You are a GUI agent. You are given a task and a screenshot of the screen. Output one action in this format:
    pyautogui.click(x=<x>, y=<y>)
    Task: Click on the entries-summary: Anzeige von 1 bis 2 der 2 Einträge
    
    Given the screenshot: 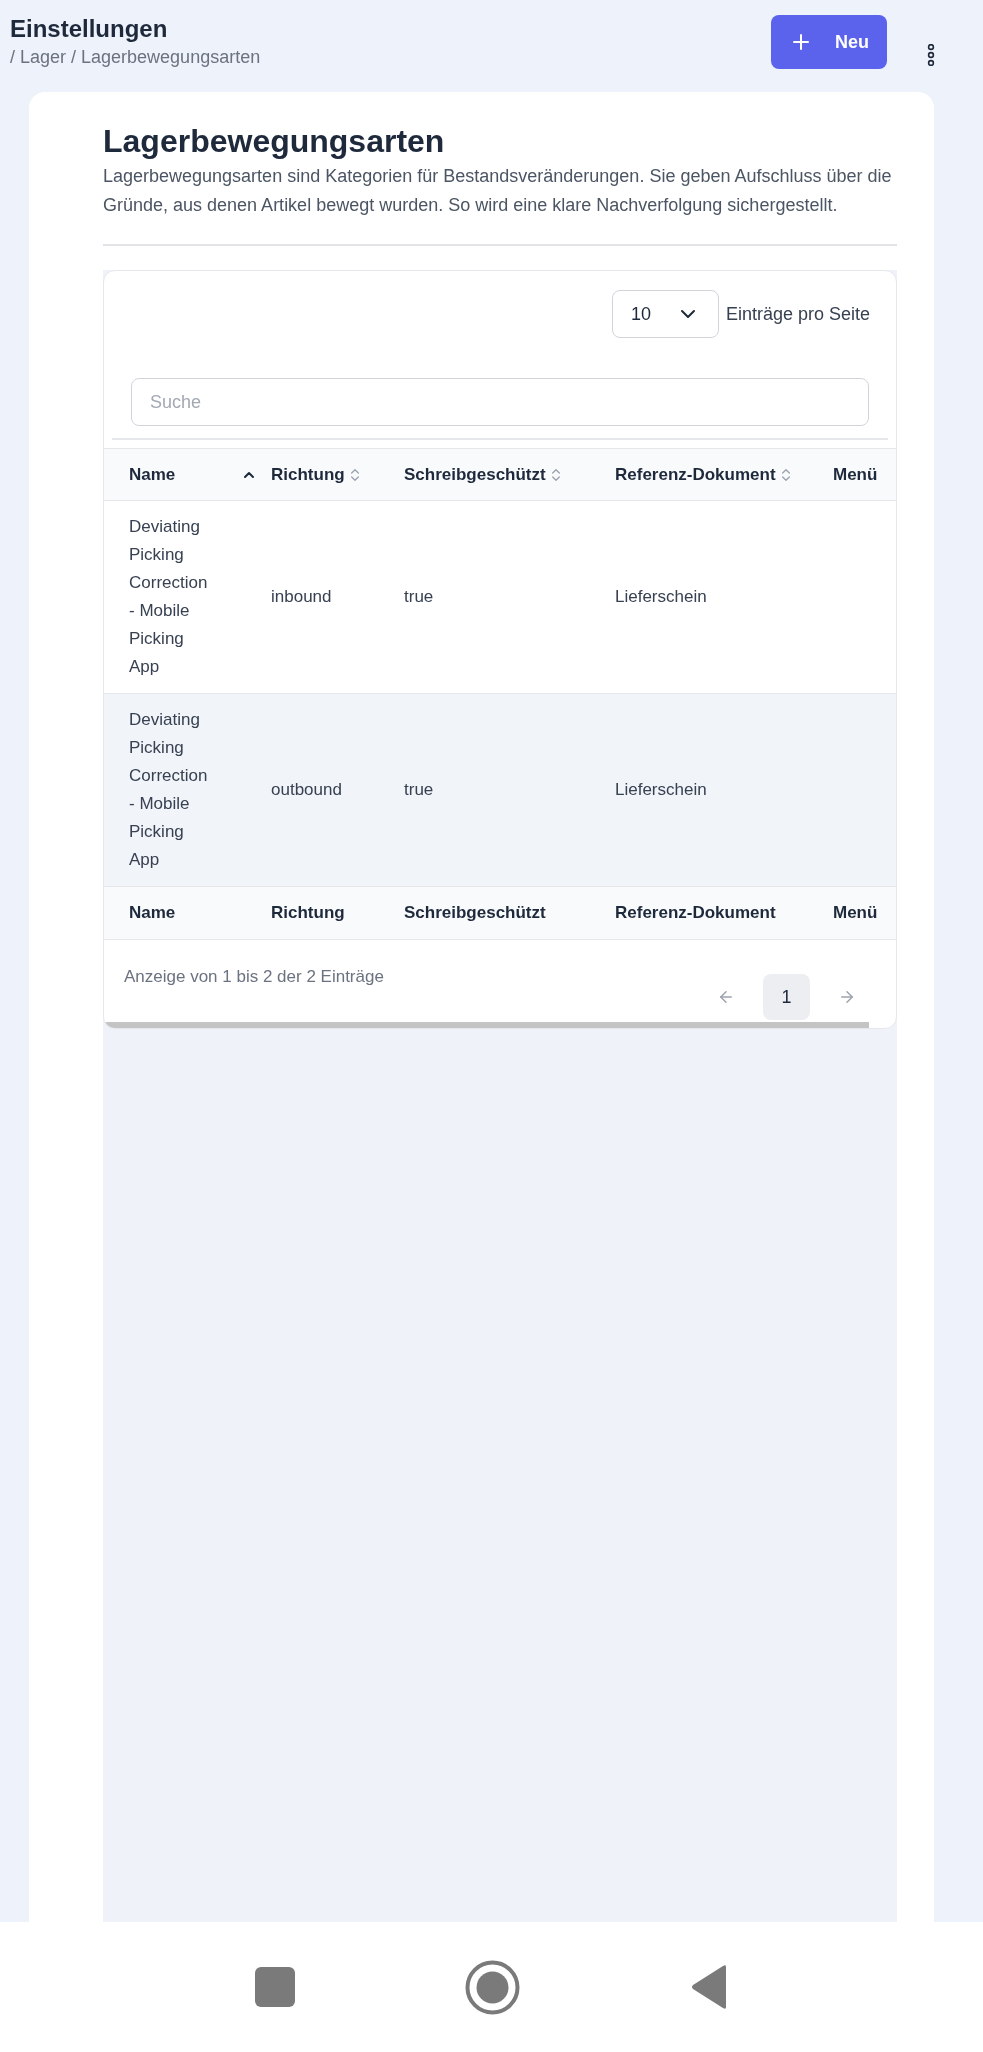 What is the action you would take?
    pyautogui.click(x=254, y=977)
    